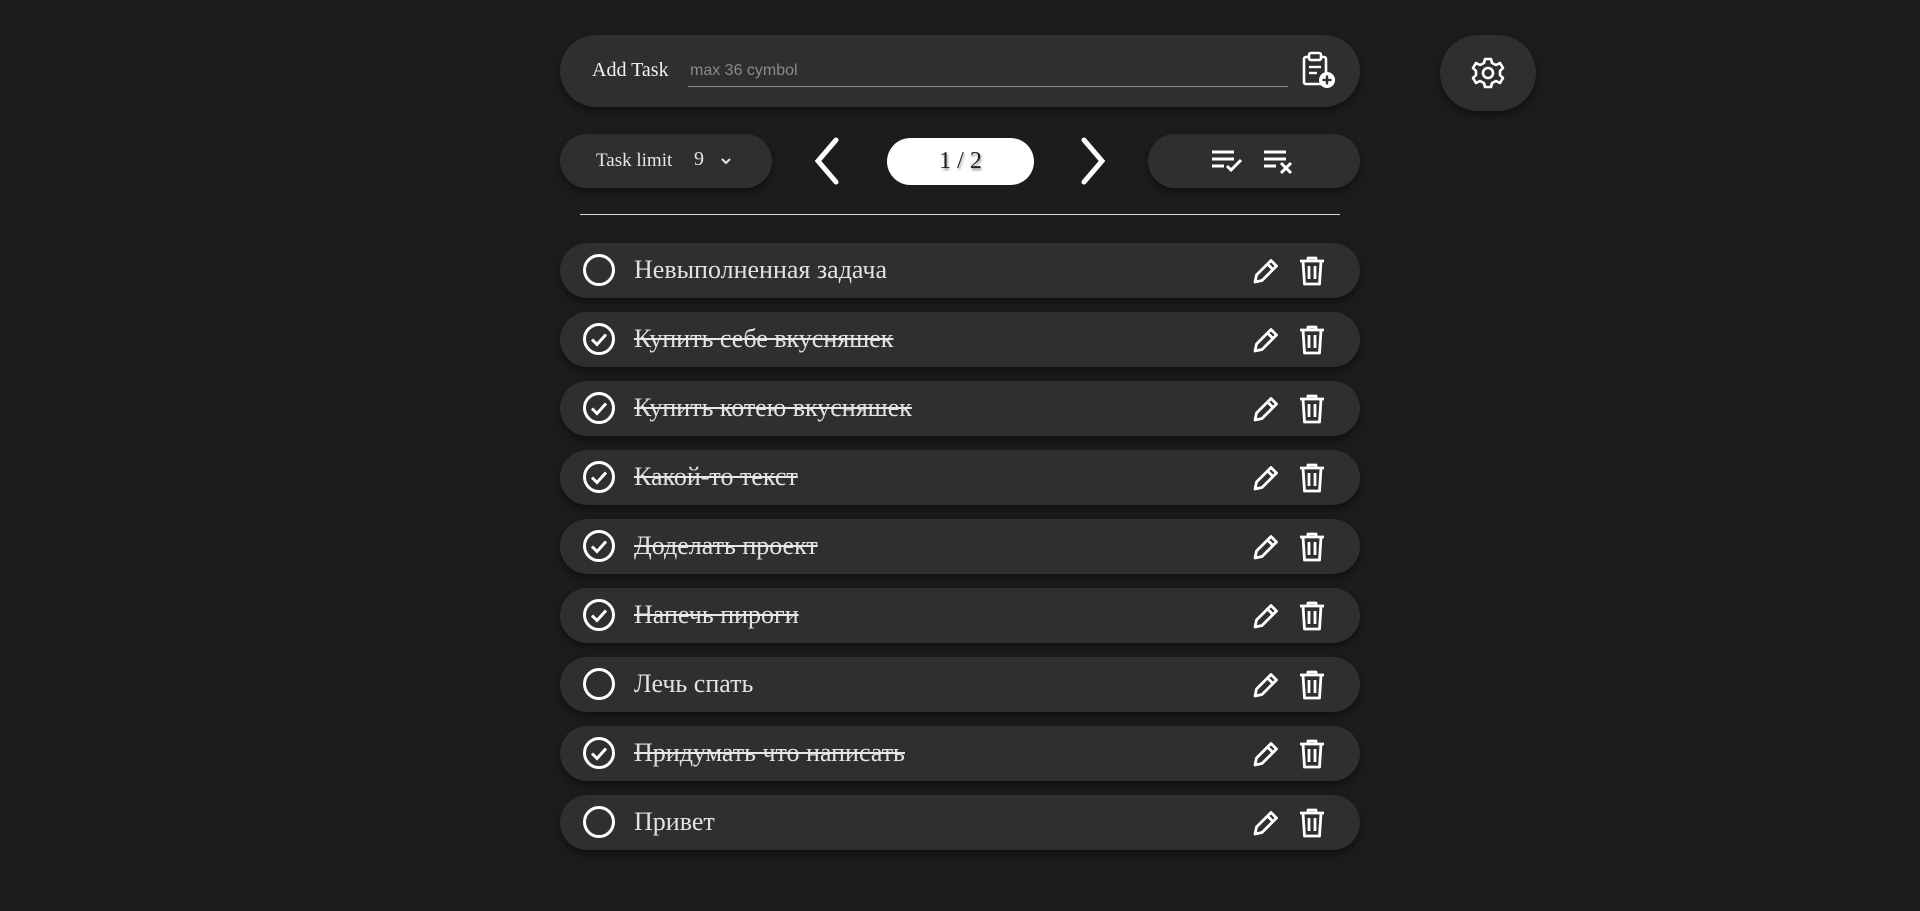  Describe the element at coordinates (674, 821) in the screenshot. I see `task-text: Привет` at that location.